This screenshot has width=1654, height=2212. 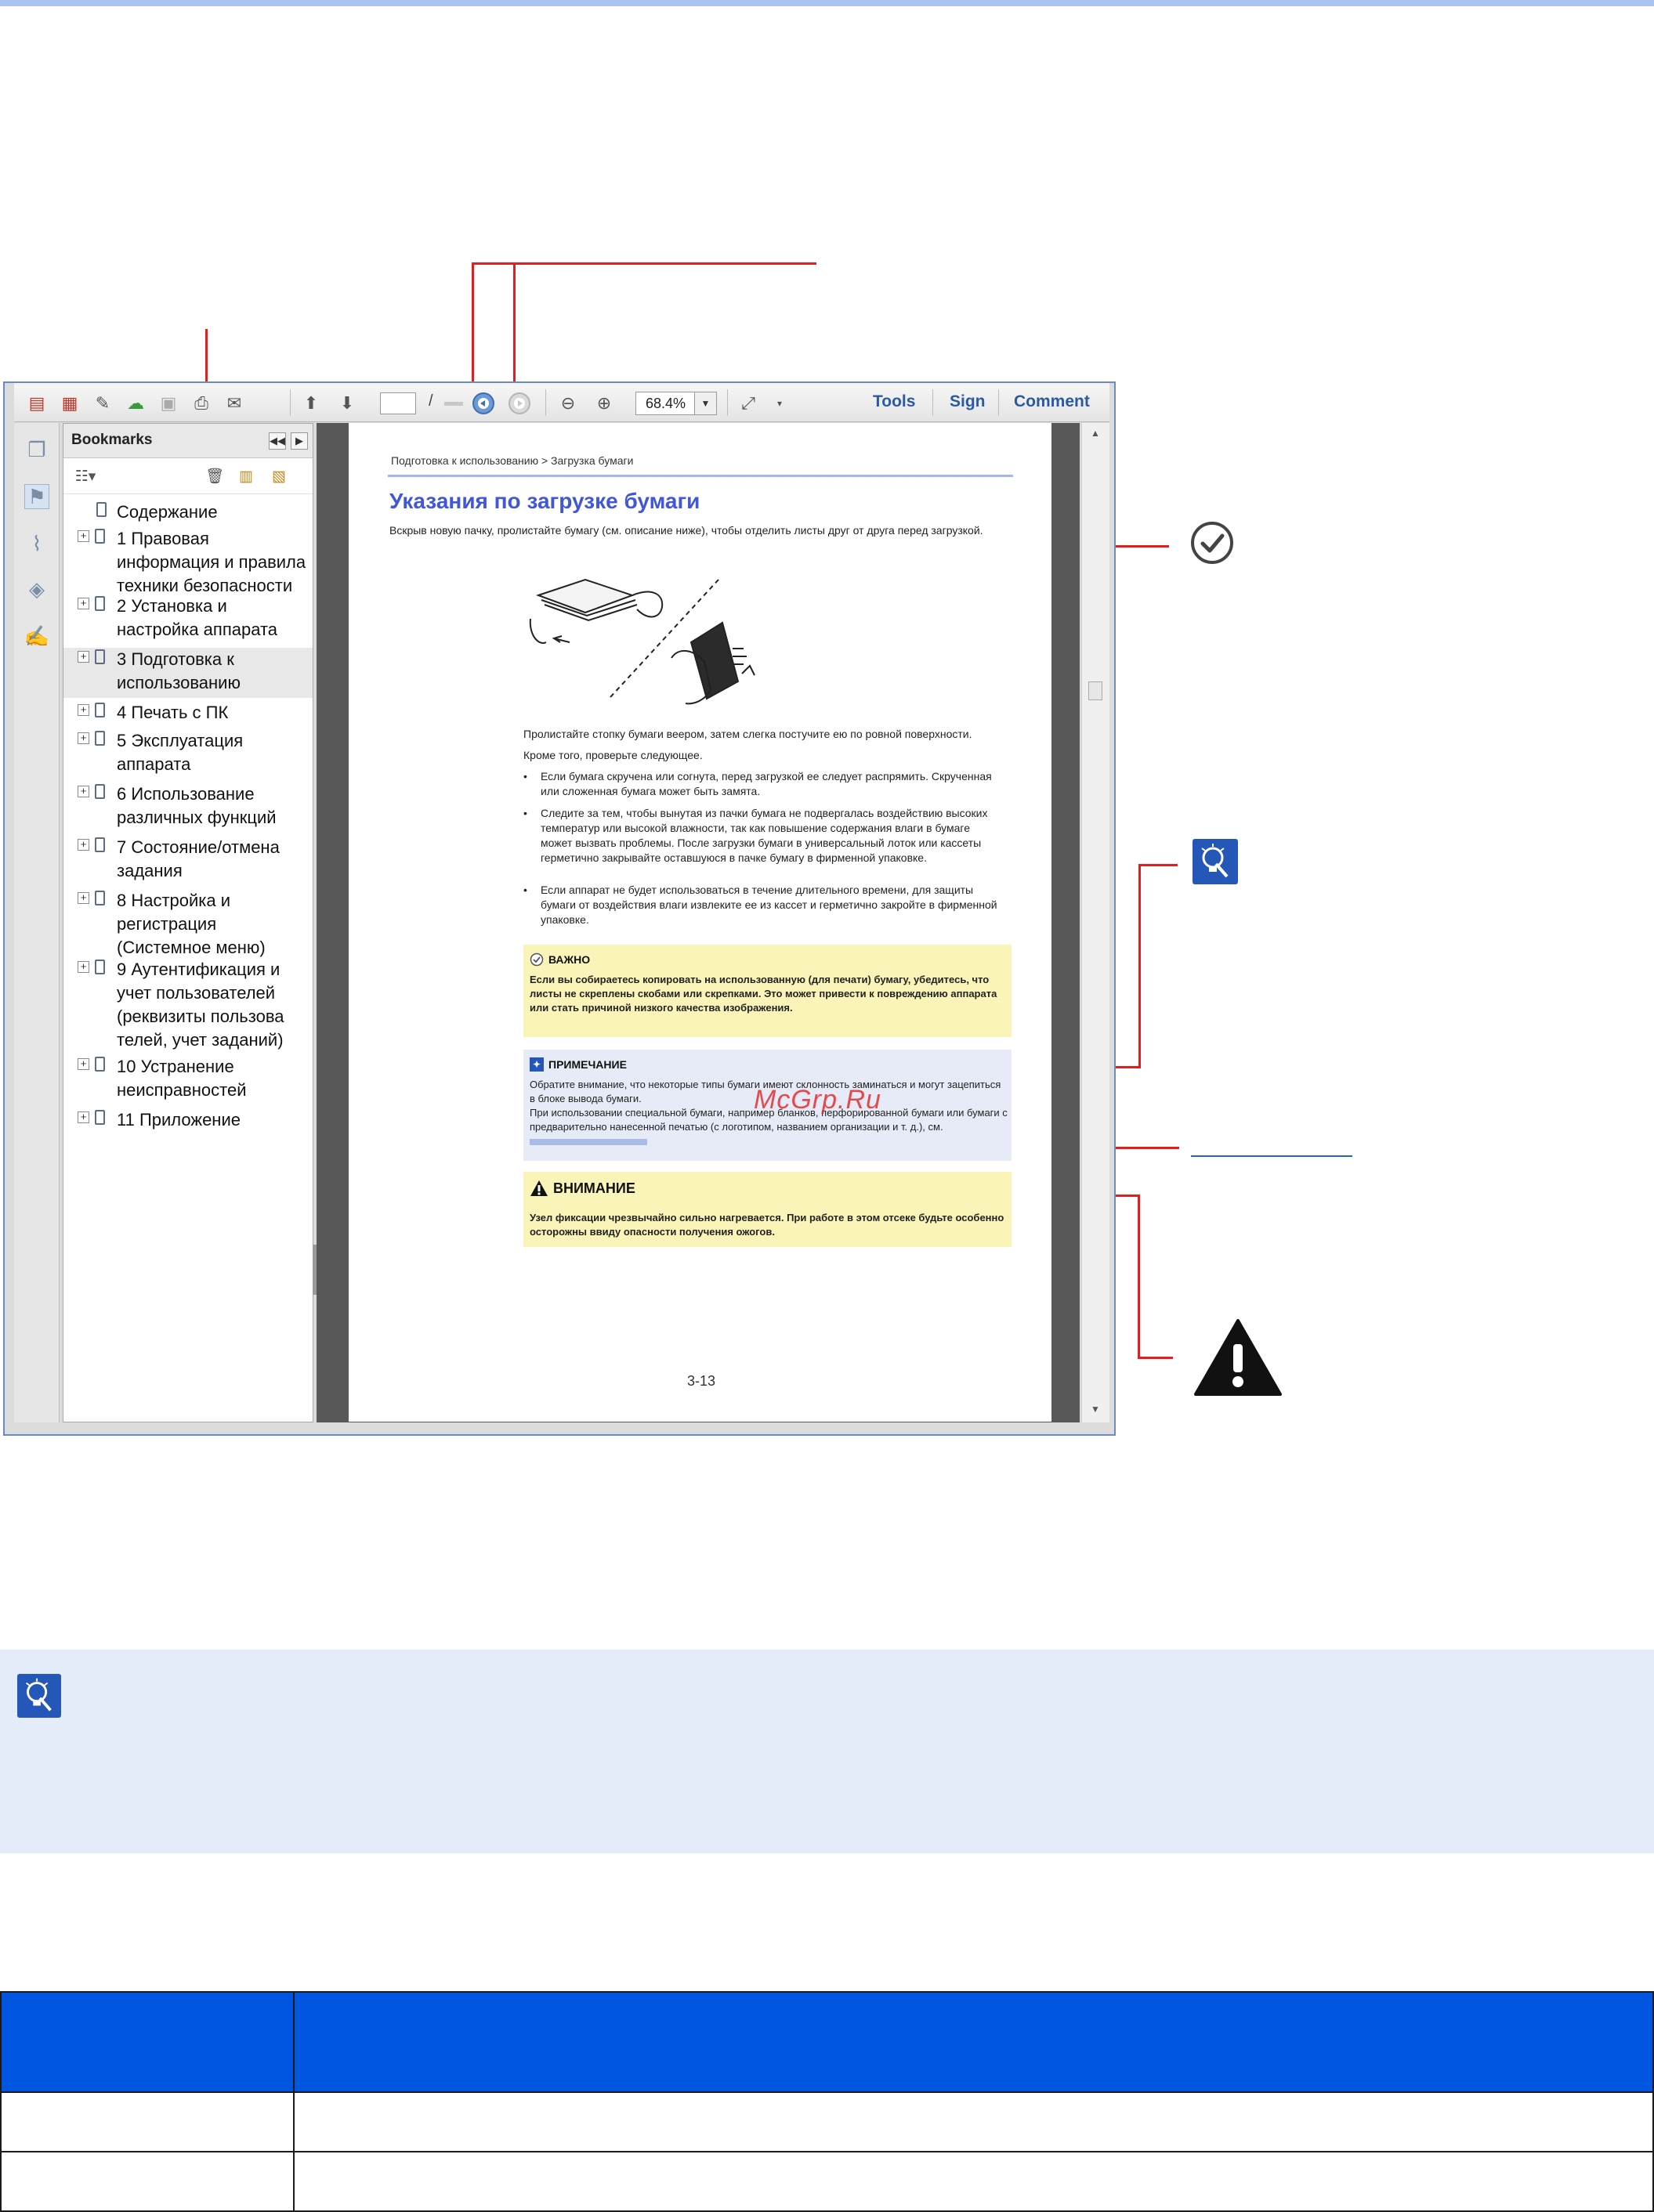 What do you see at coordinates (188, 1120) in the screenshot?
I see `bookmark-item: +11 Приложение` at bounding box center [188, 1120].